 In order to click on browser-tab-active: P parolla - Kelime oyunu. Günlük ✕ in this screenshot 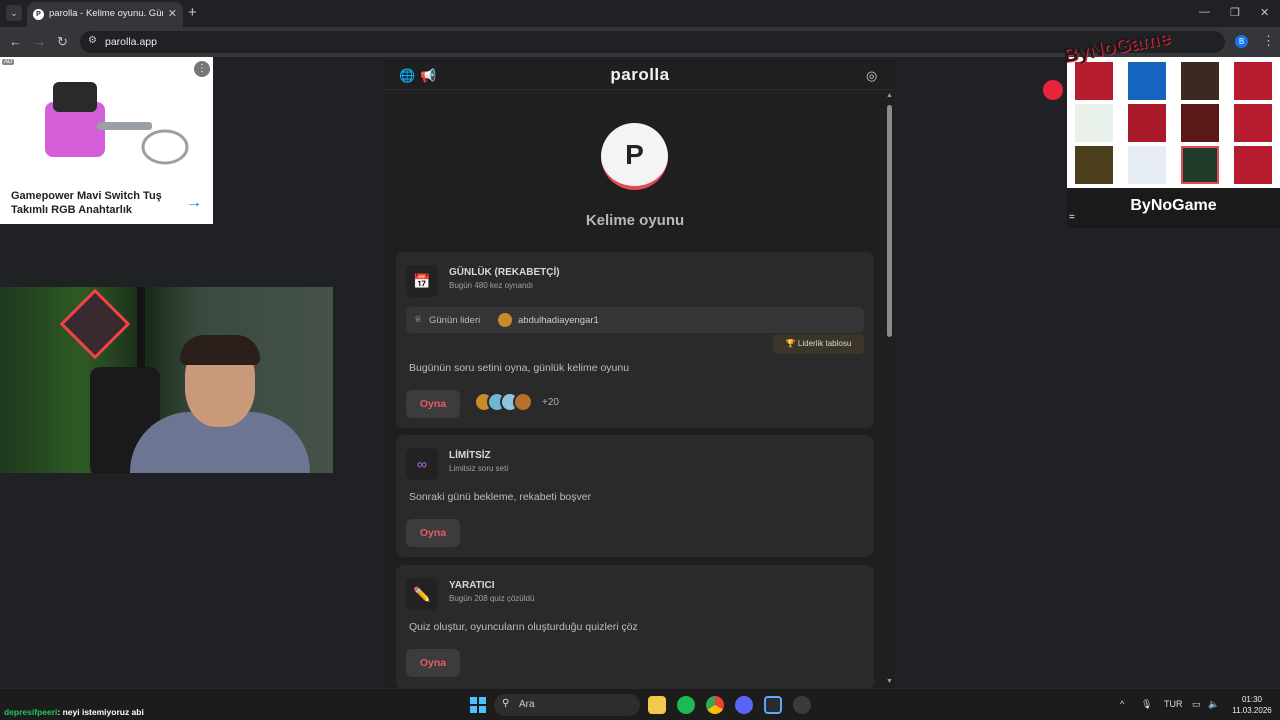, I will do `click(105, 14)`.